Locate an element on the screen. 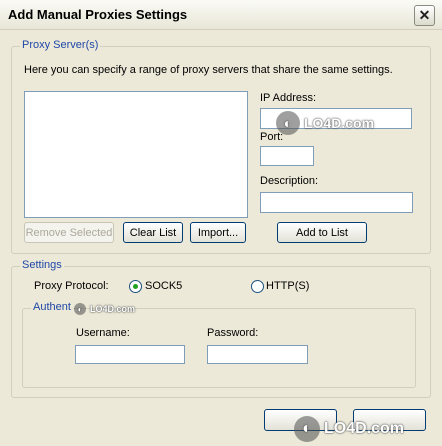 The image size is (442, 446). https-label: HTTP(S) is located at coordinates (288, 286).